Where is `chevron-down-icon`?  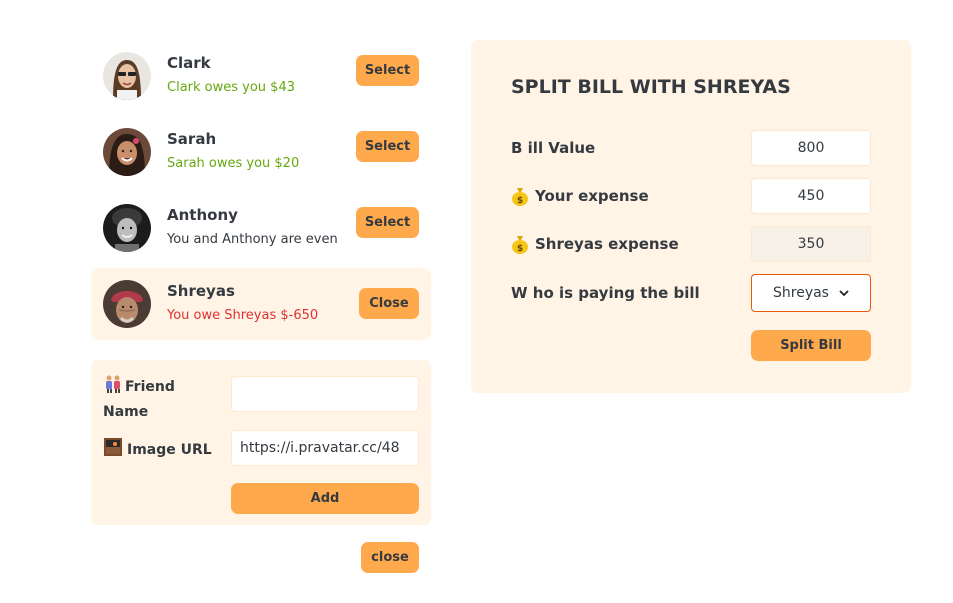
chevron-down-icon is located at coordinates (844, 293).